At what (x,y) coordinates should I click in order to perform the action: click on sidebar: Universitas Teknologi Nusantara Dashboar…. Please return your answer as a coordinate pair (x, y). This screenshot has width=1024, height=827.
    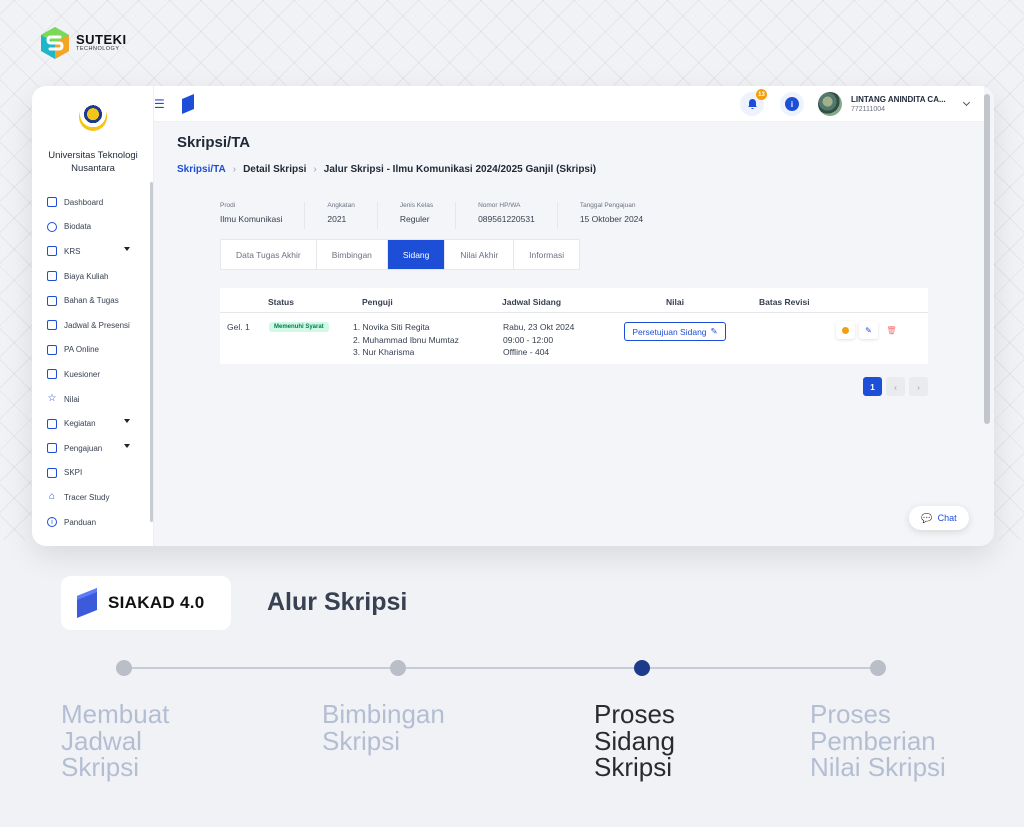
    Looking at the image, I should click on (93, 316).